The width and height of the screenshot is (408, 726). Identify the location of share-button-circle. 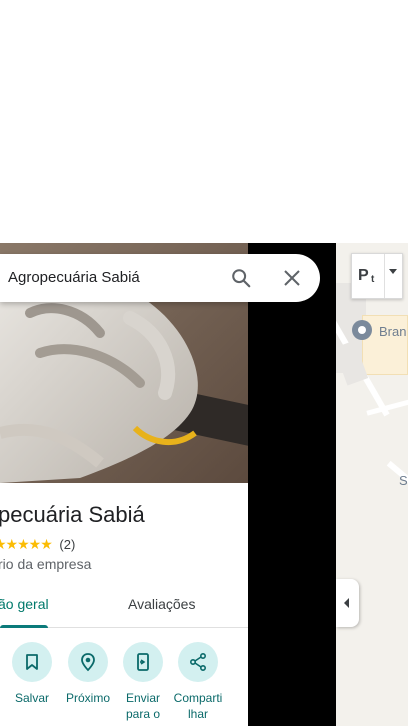
(198, 662).